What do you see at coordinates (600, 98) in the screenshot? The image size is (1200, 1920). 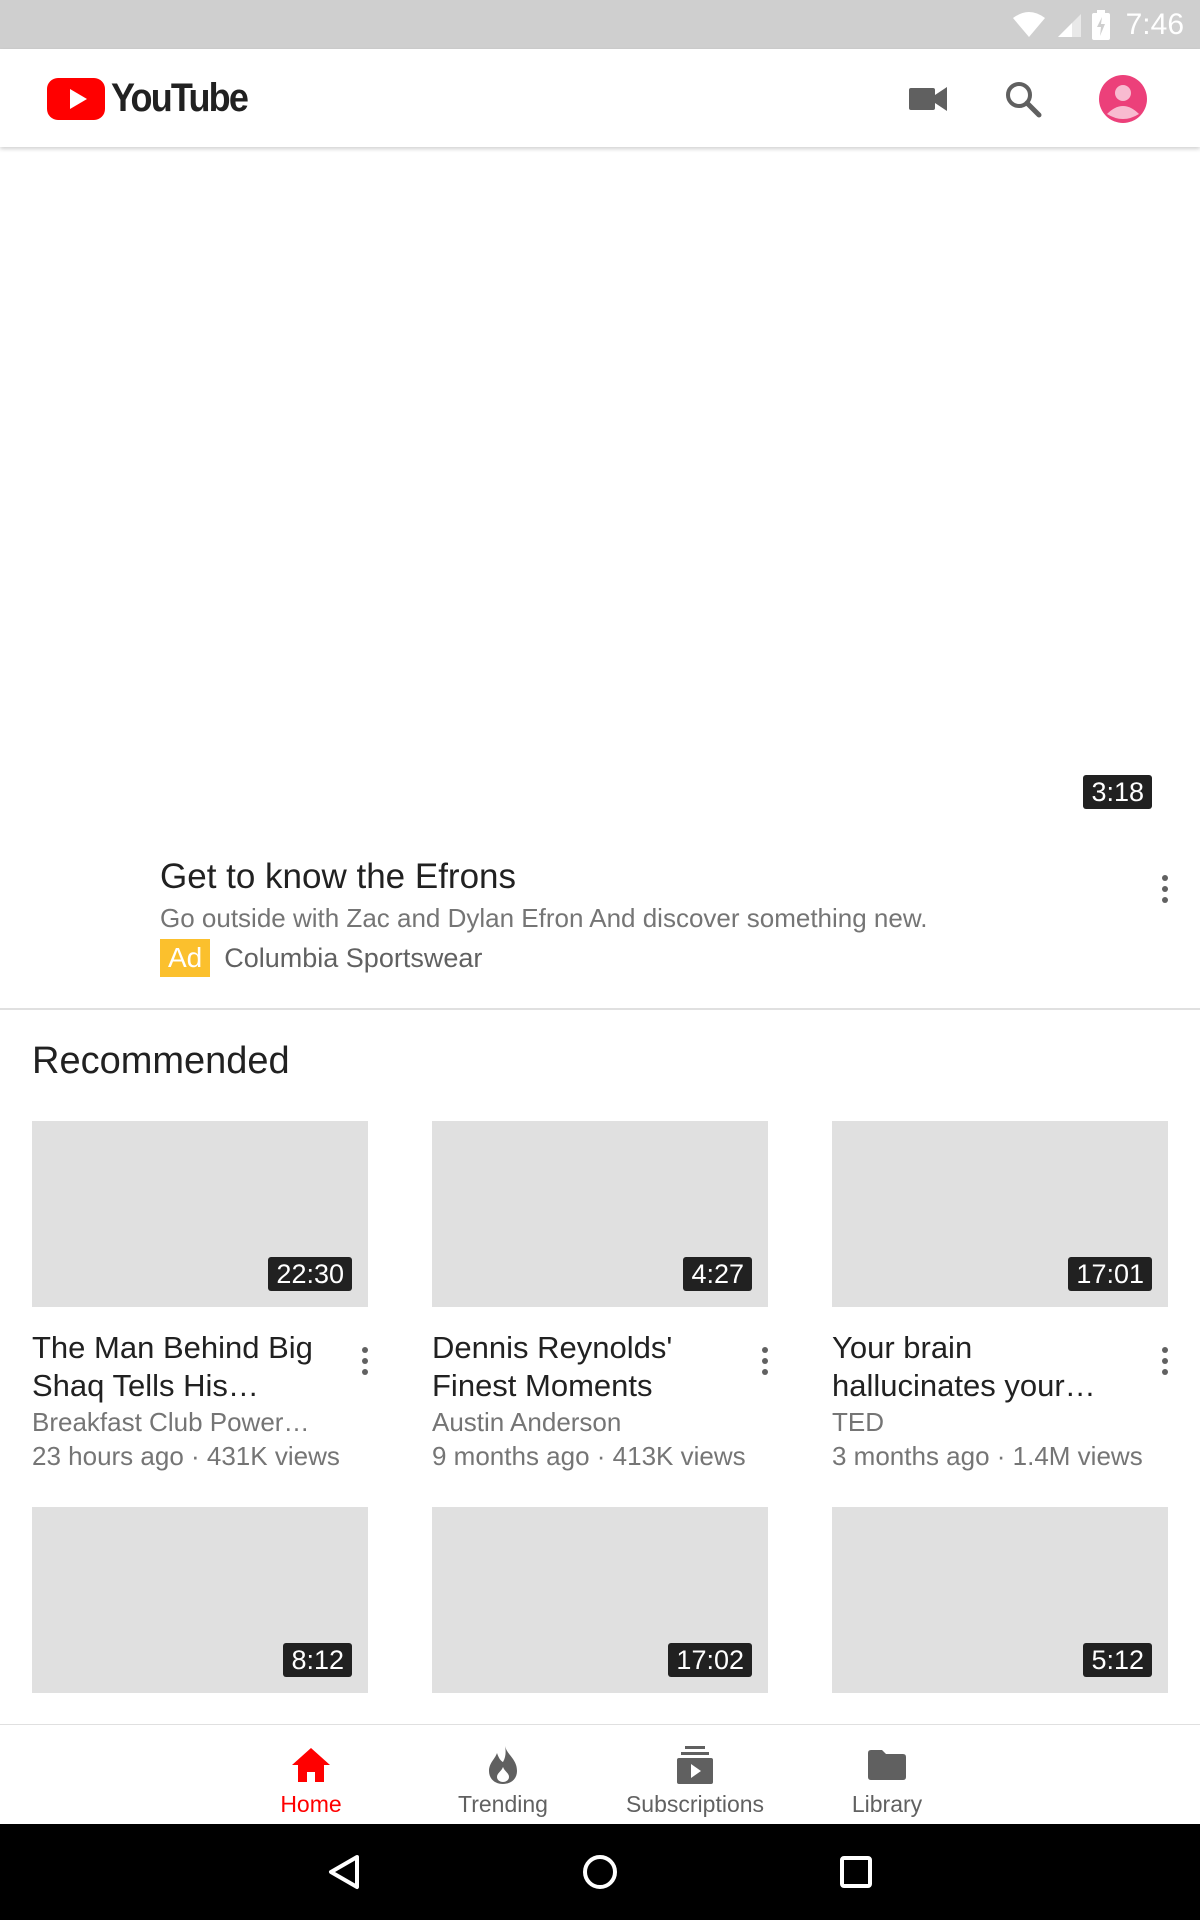 I see `app-bar: YouTube` at bounding box center [600, 98].